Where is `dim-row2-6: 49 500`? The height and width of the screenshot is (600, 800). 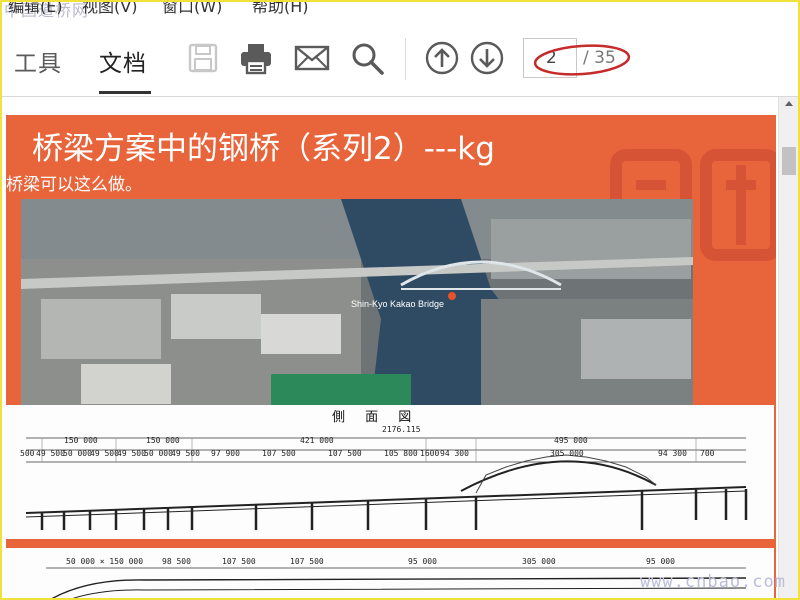 dim-row2-6: 49 500 is located at coordinates (185, 453).